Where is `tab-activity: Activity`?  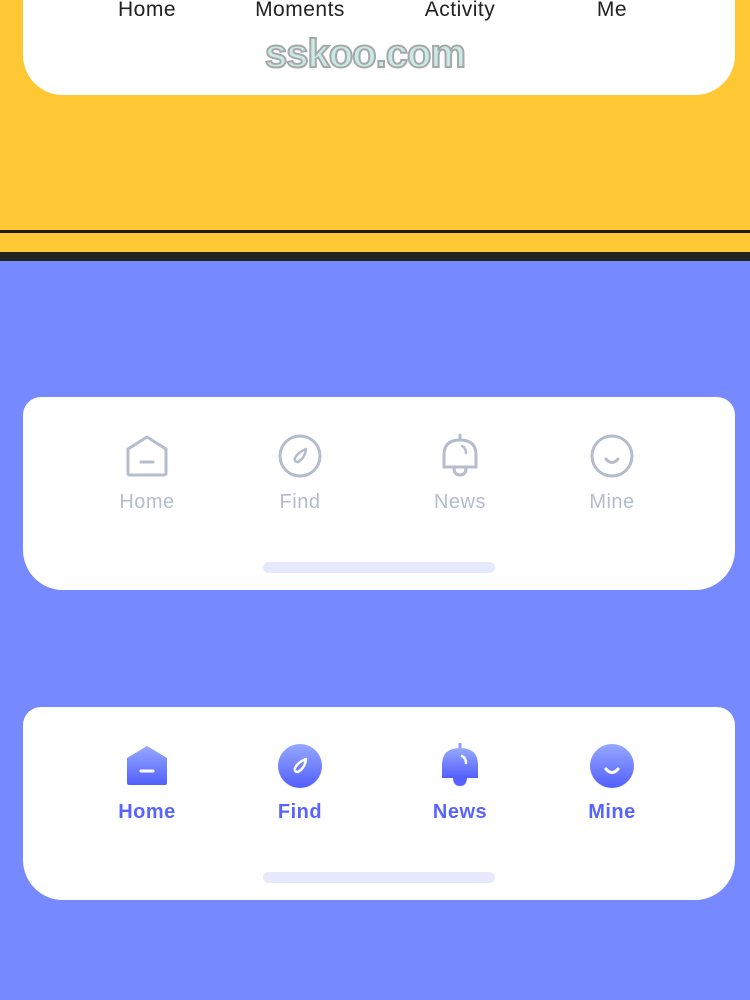
tab-activity: Activity is located at coordinates (460, 11).